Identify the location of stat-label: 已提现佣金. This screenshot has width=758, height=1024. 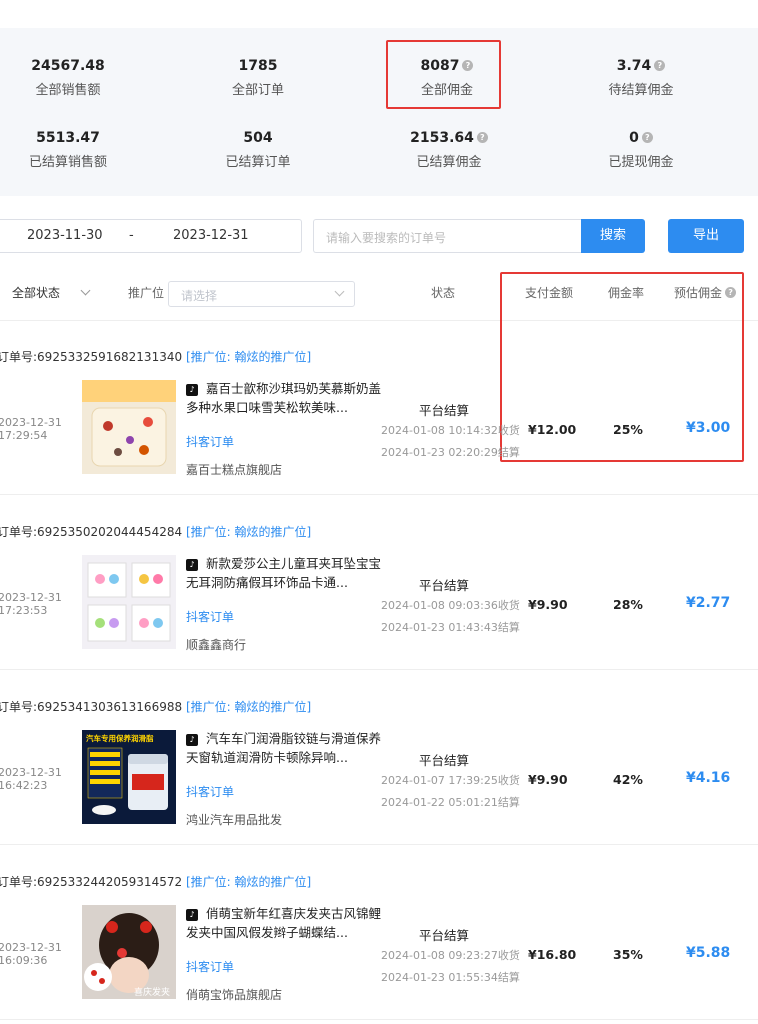
(641, 162).